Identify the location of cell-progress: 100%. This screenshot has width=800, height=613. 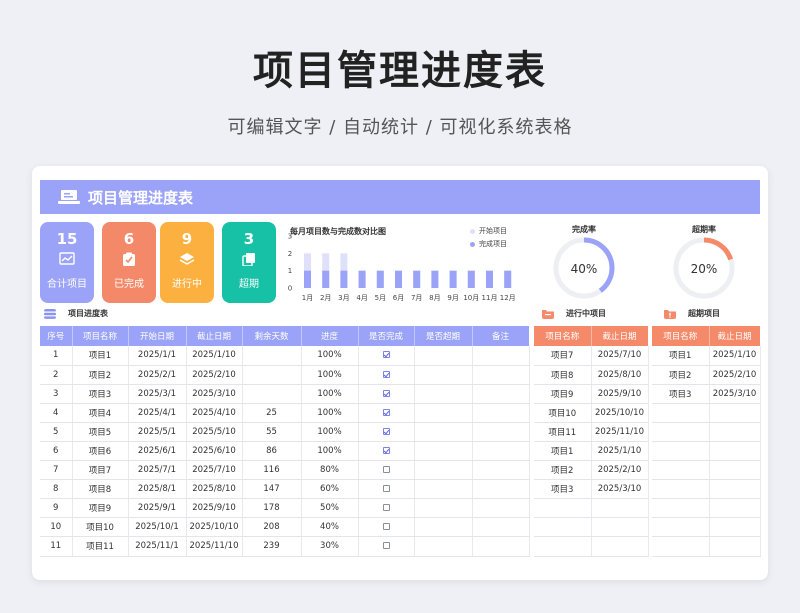
(330, 413).